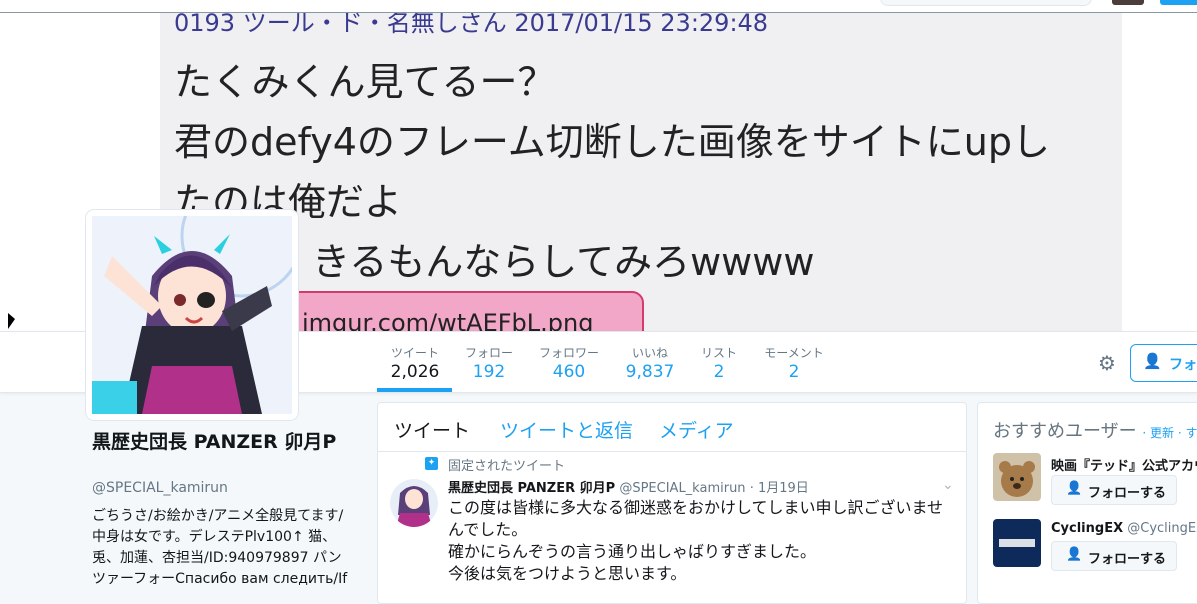 Image resolution: width=1197 pixels, height=604 pixels. Describe the element at coordinates (227, 442) in the screenshot. I see `profile-name: 黒歴史団長 PANZER 卯月P` at that location.